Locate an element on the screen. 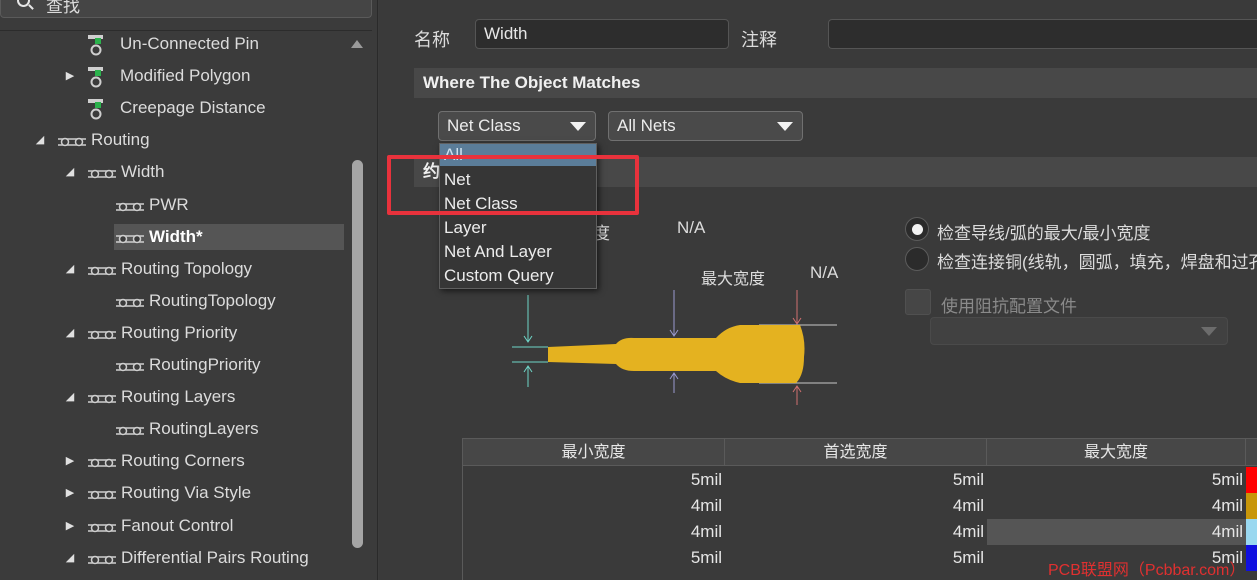 This screenshot has height=580, width=1257. tree-item-label: Routing Priority is located at coordinates (179, 332).